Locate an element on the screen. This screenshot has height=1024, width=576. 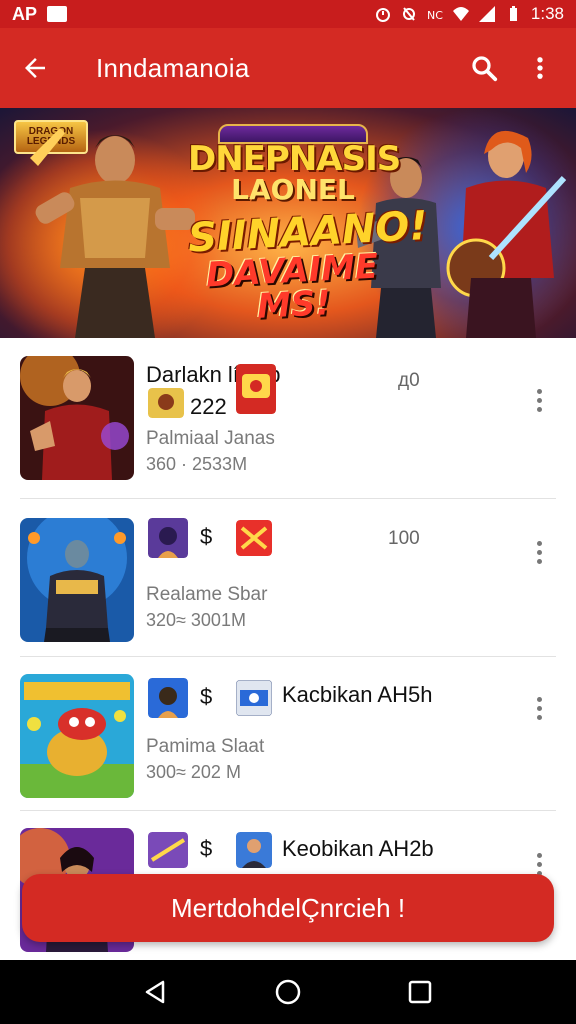
battery-icon is located at coordinates (513, 13).